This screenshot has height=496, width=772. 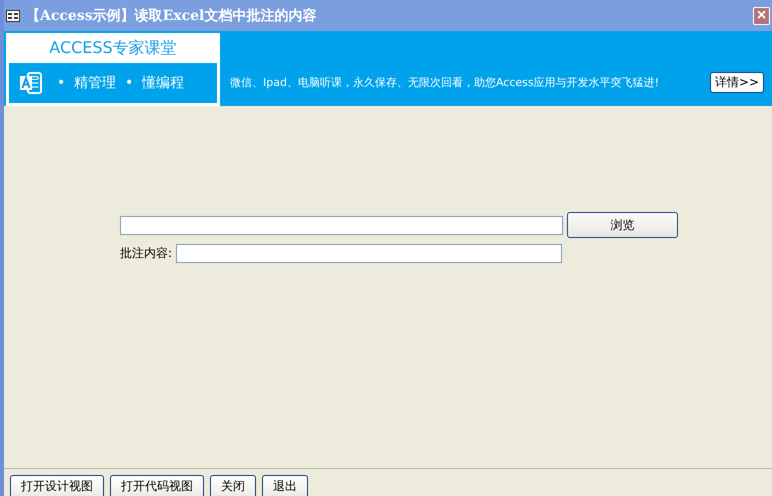 What do you see at coordinates (13, 16) in the screenshot?
I see `form-icon` at bounding box center [13, 16].